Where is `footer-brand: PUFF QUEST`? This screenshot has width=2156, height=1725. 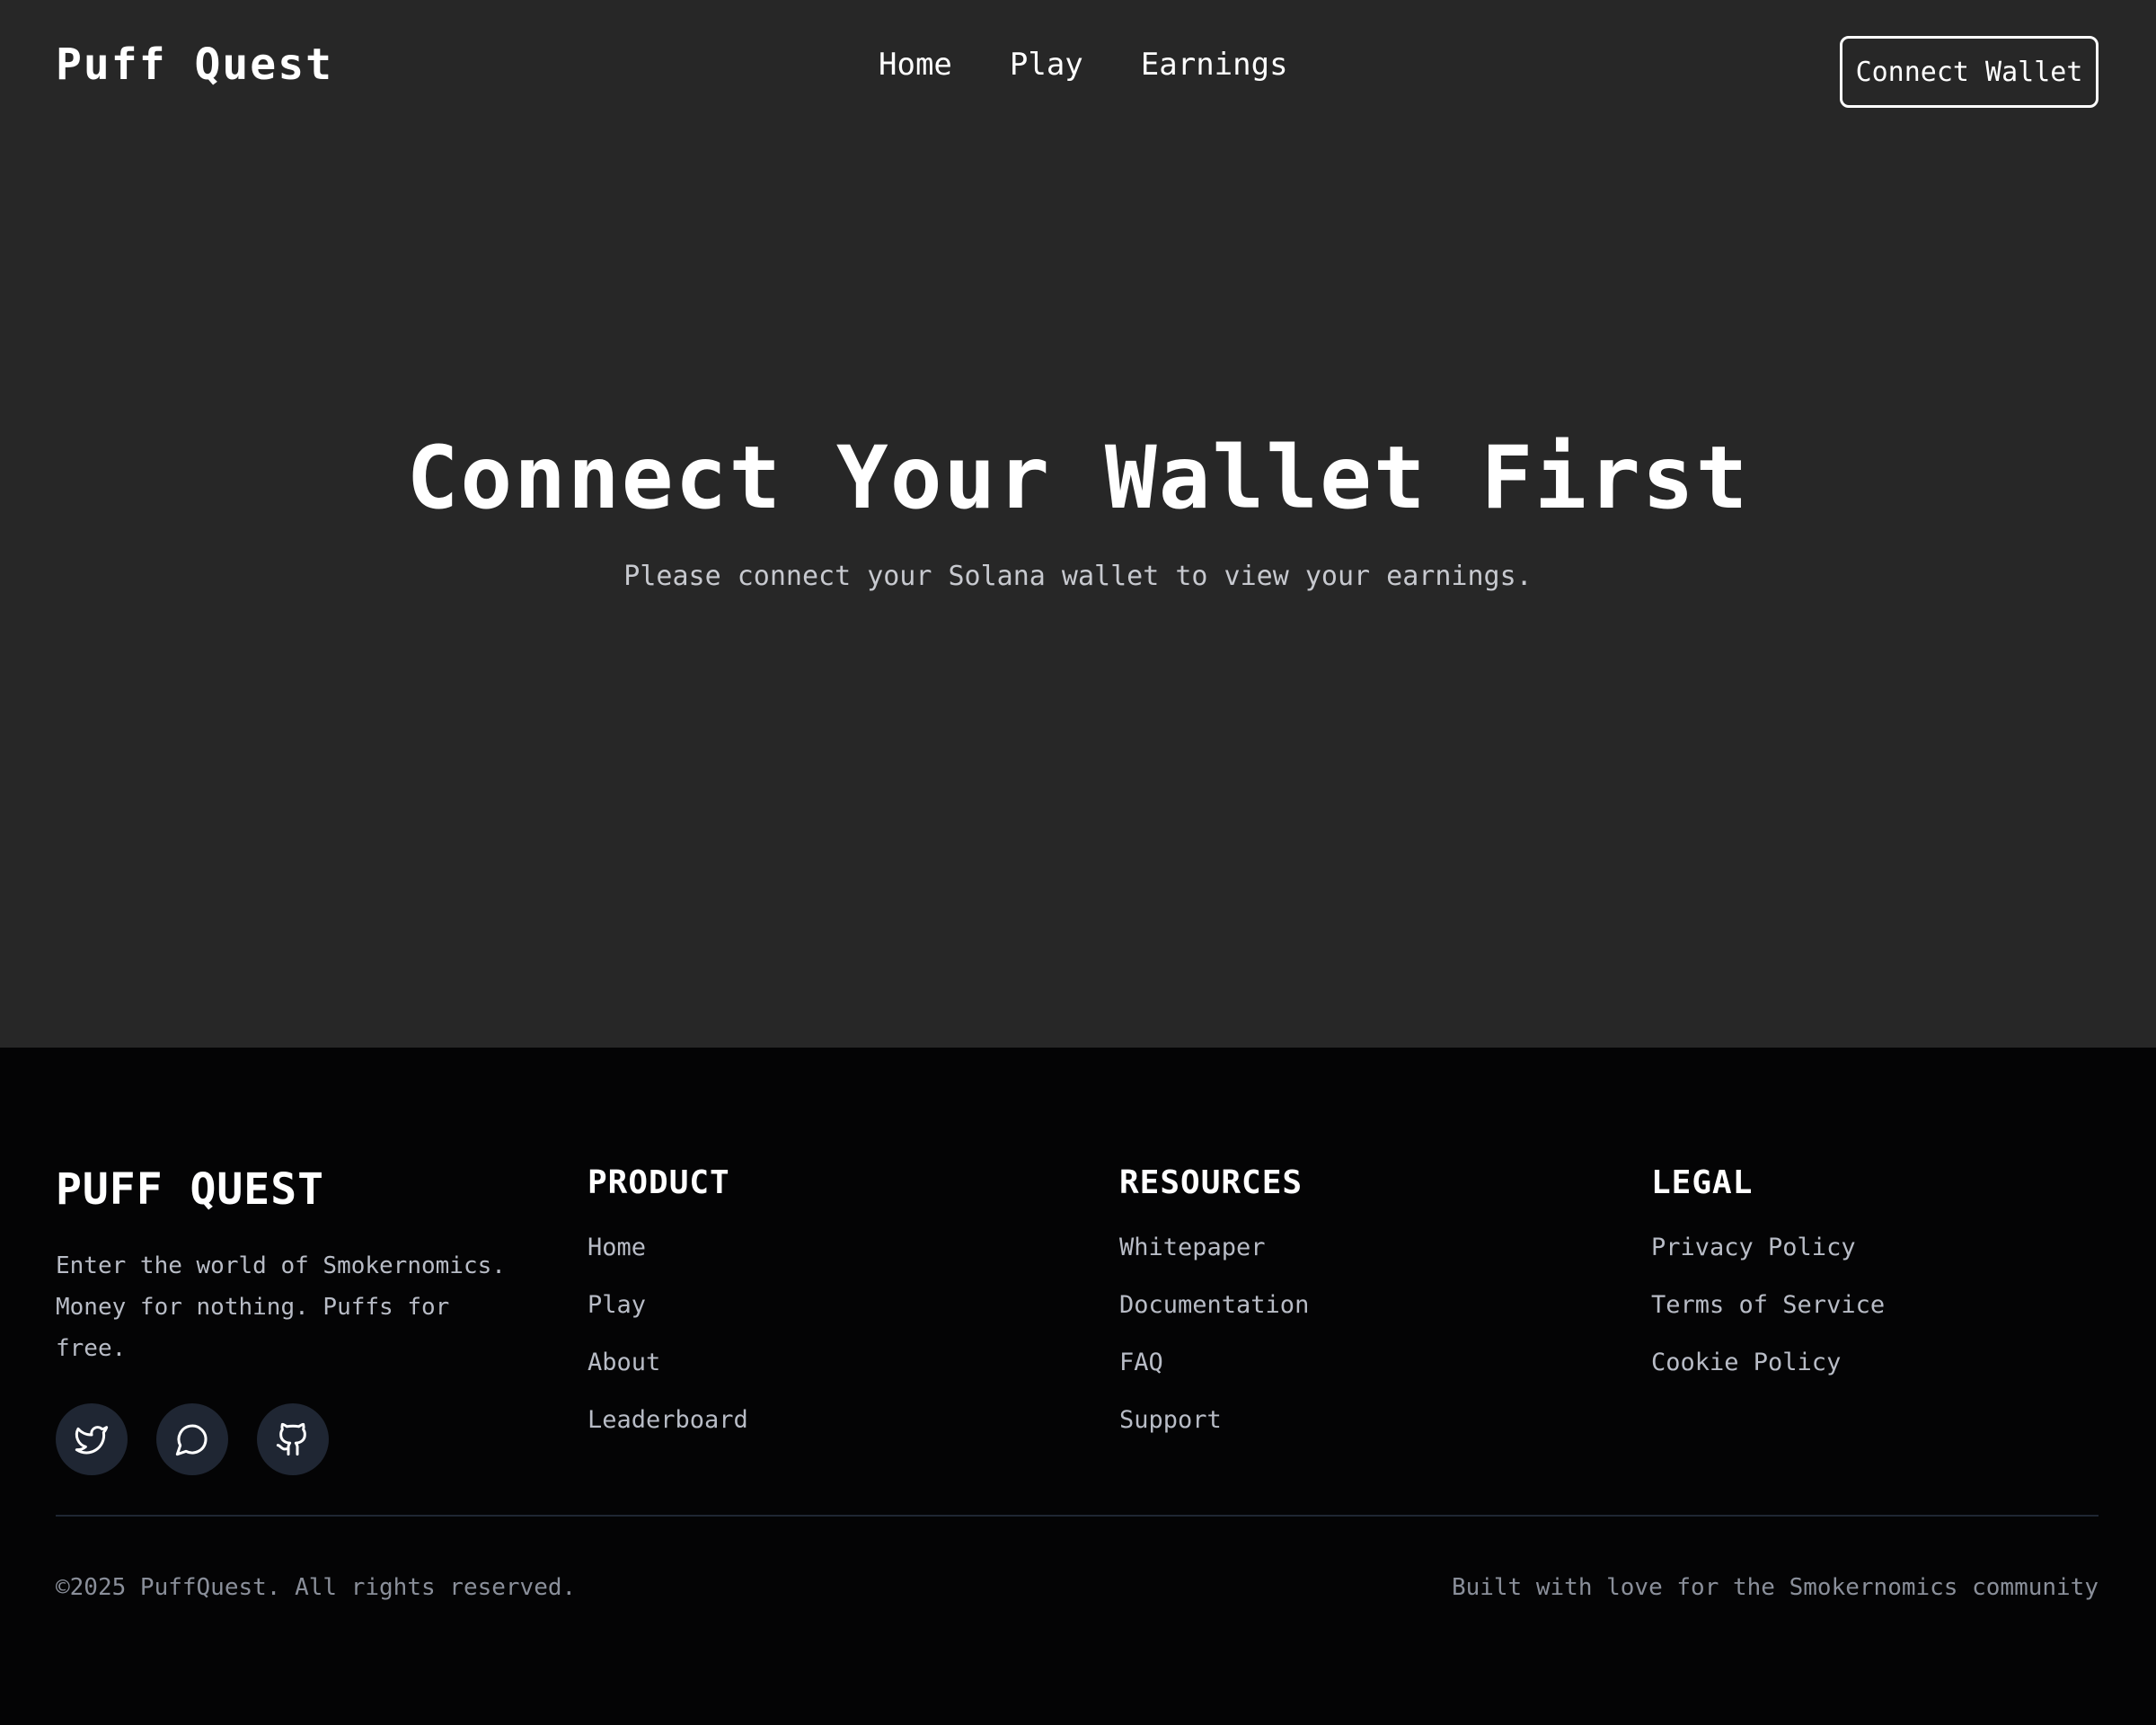 footer-brand: PUFF QUEST is located at coordinates (190, 1189).